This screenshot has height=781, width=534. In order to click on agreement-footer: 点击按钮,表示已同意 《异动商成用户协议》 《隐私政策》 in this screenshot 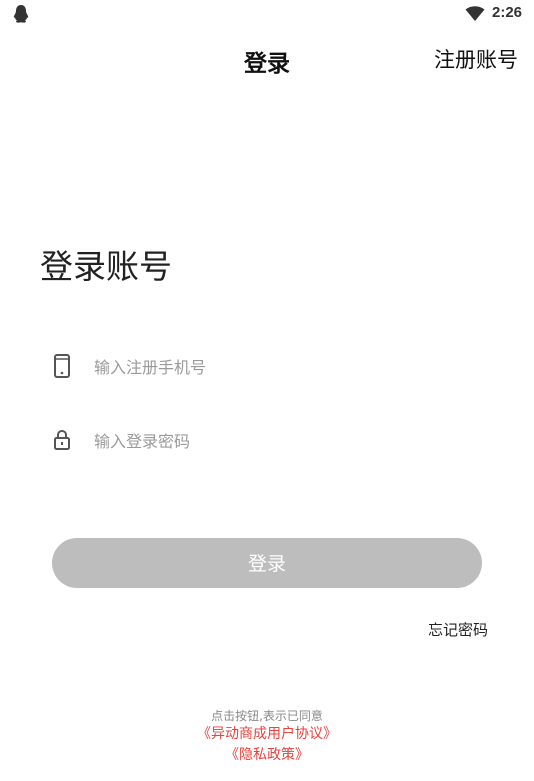, I will do `click(267, 737)`.